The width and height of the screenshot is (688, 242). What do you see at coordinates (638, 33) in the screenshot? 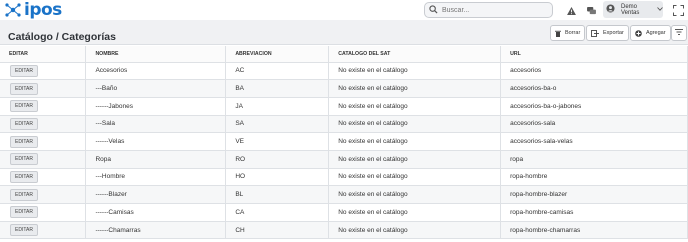
I see `add-icon` at bounding box center [638, 33].